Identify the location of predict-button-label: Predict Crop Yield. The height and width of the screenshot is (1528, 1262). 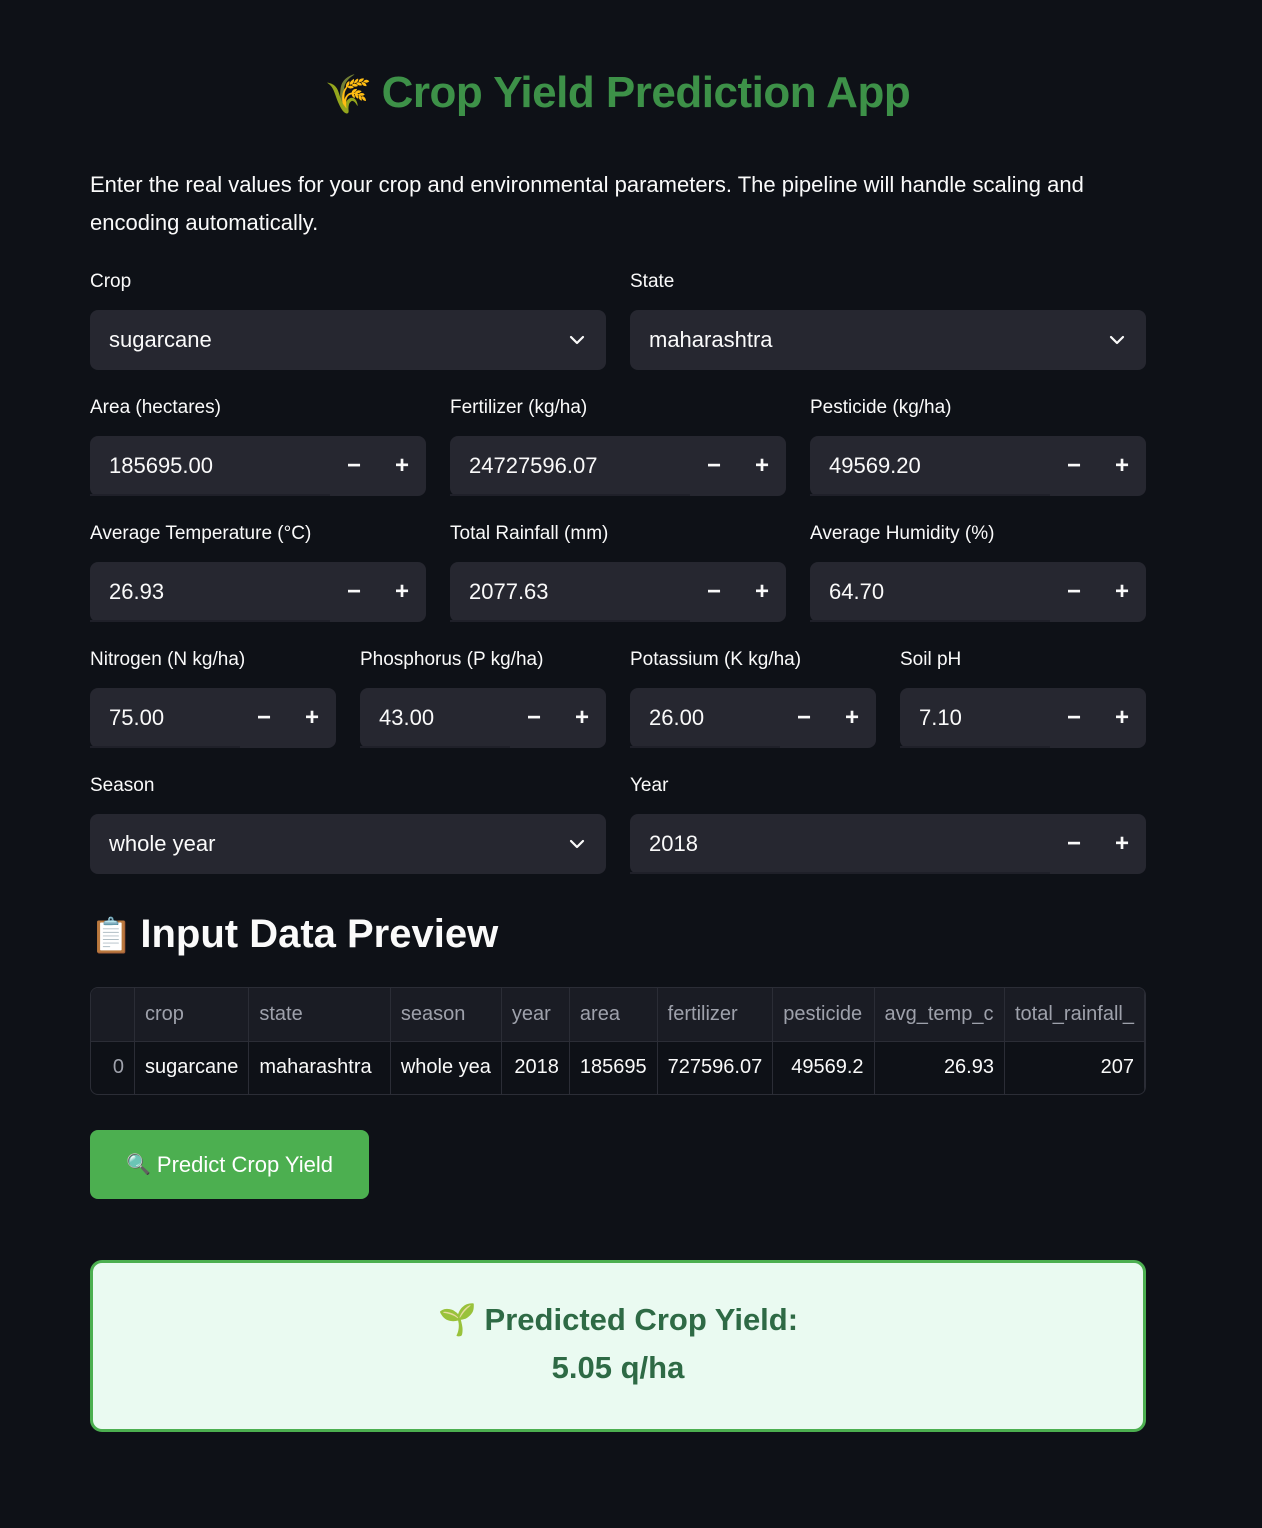
(244, 1164).